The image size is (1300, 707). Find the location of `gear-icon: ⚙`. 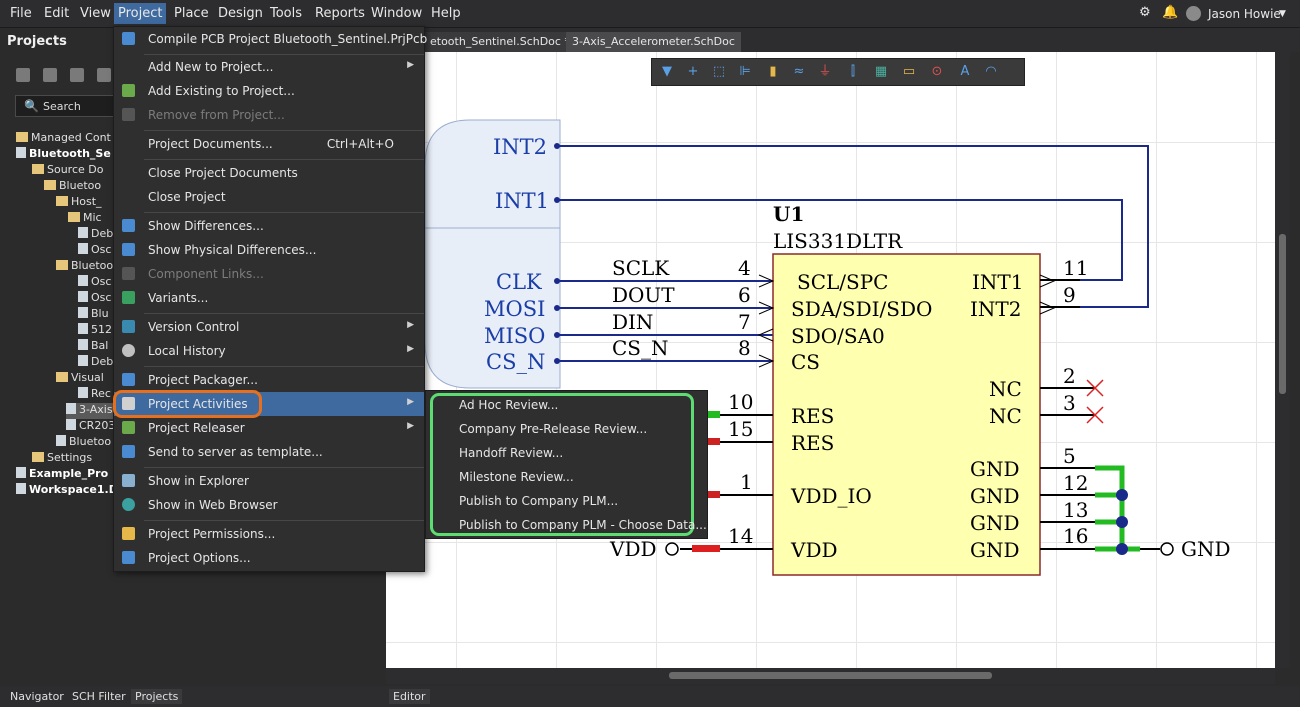

gear-icon: ⚙ is located at coordinates (1145, 12).